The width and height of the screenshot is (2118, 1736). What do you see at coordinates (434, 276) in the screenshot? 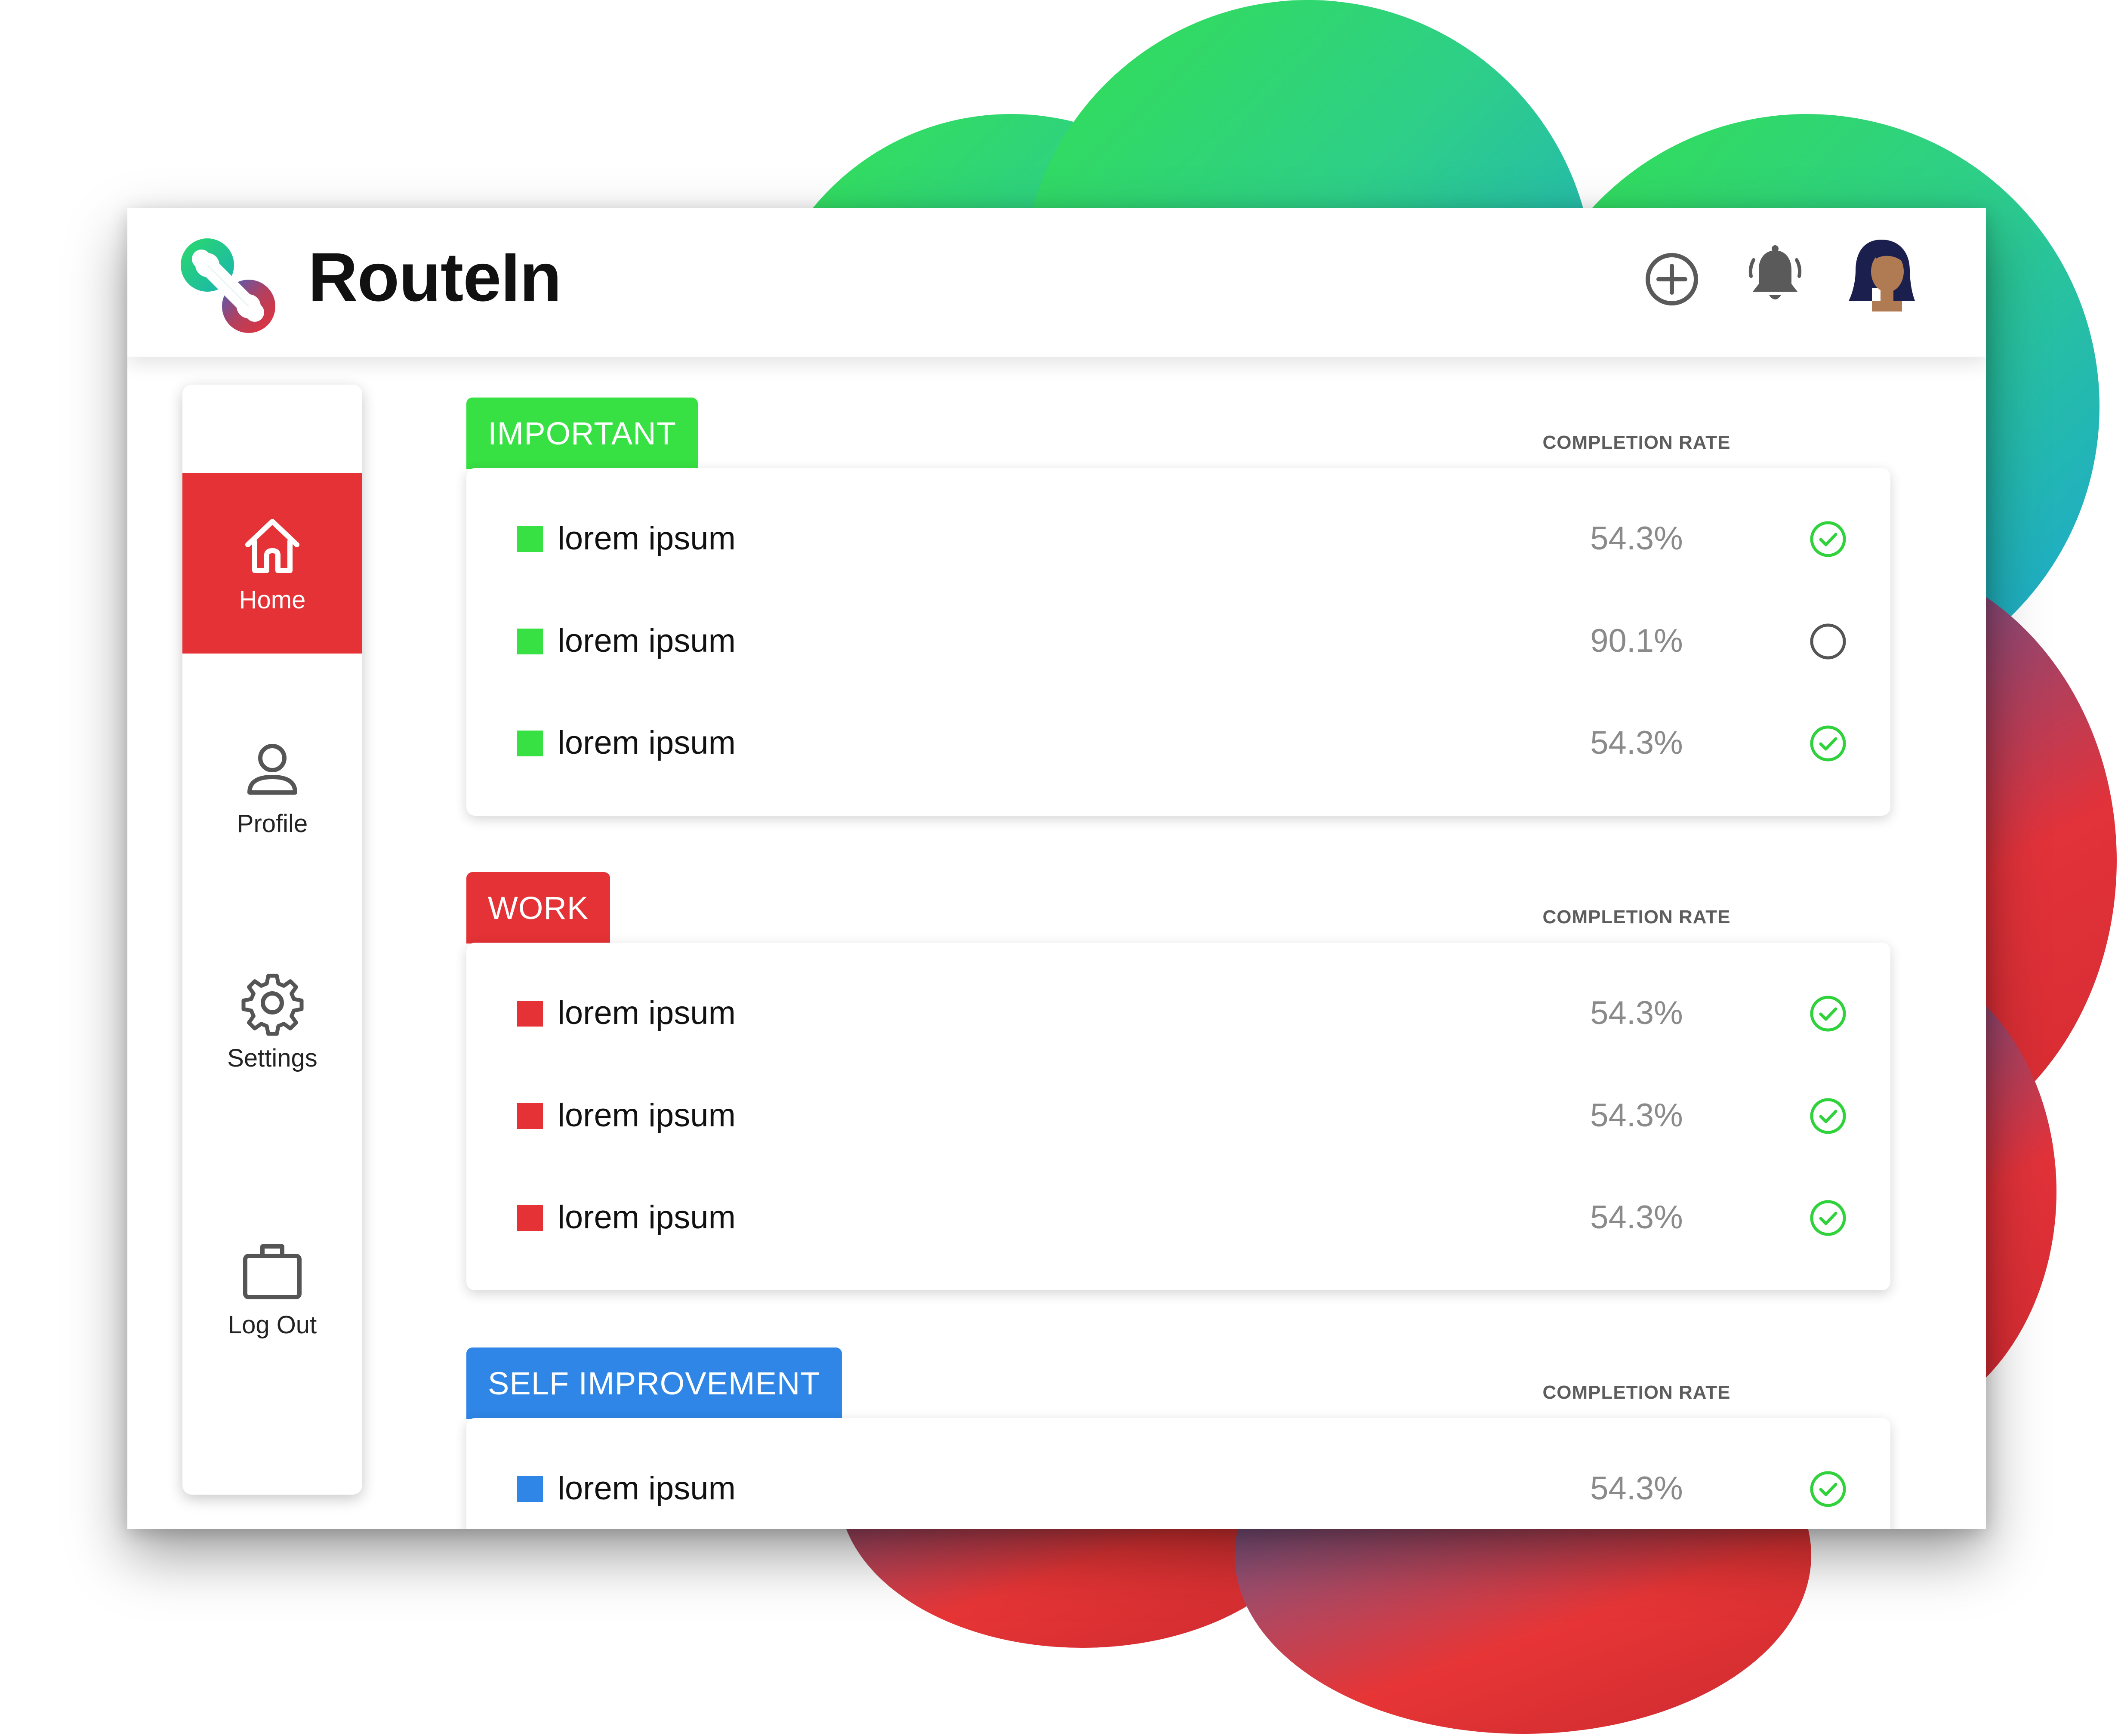
I see `app-name: RouteIn` at bounding box center [434, 276].